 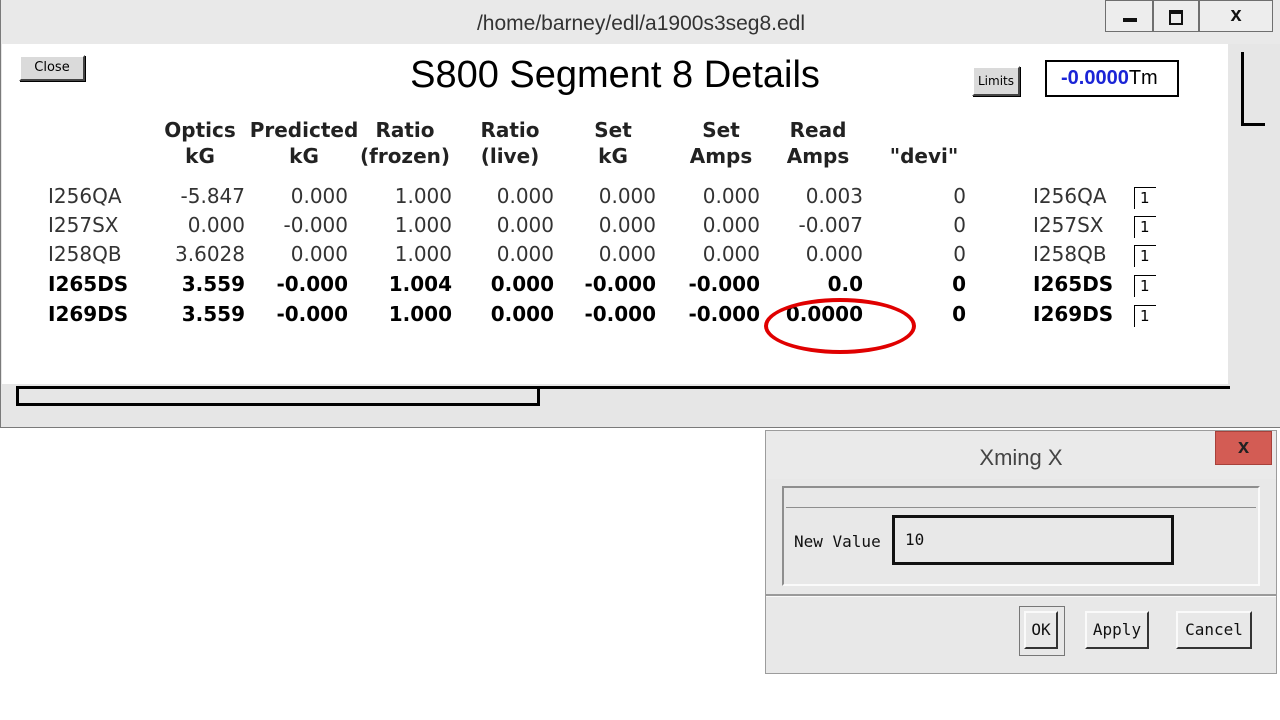 I want to click on dialog-close-button: x, so click(x=1243, y=448).